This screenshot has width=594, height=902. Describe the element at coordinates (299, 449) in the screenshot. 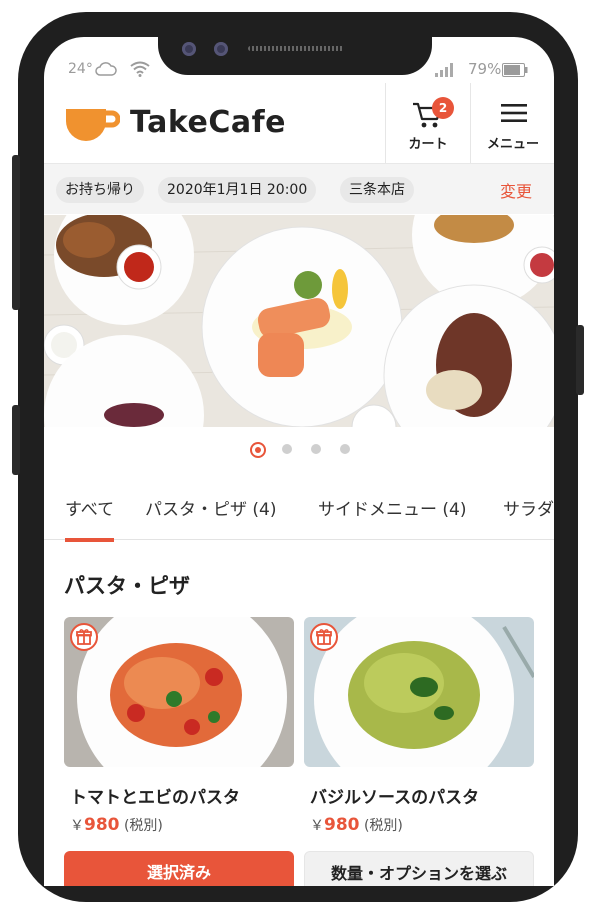

I see `carousel-indicator` at that location.